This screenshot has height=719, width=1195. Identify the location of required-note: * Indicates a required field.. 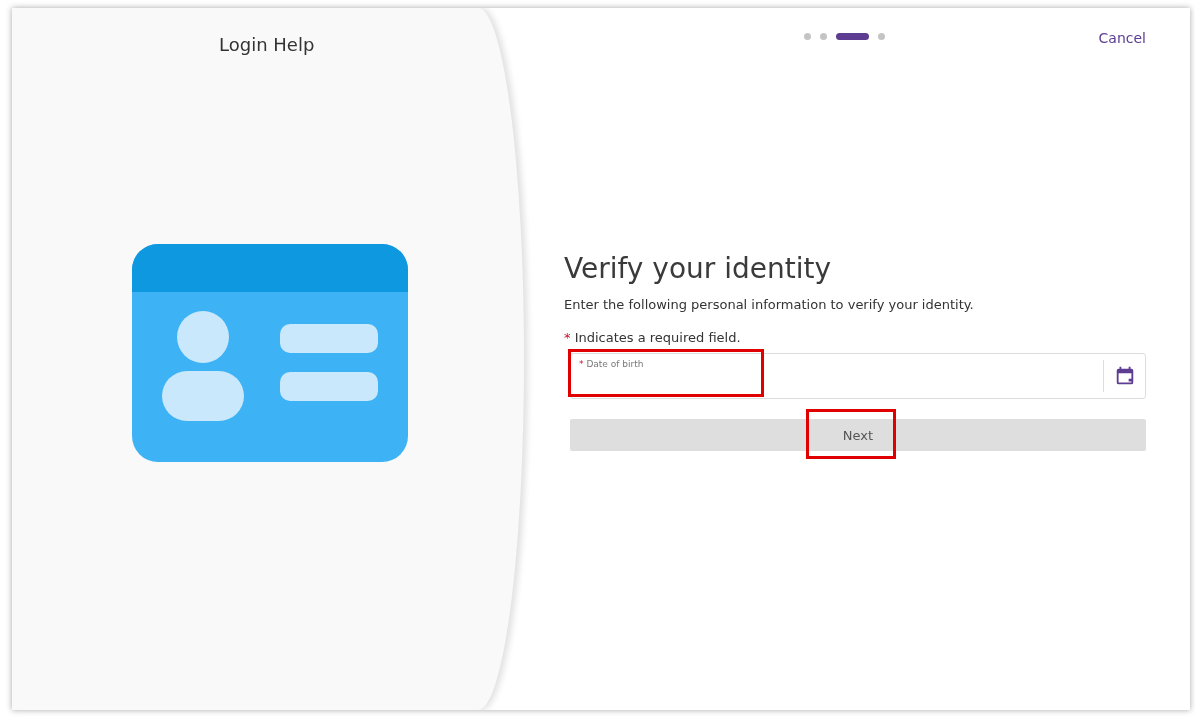
(653, 337).